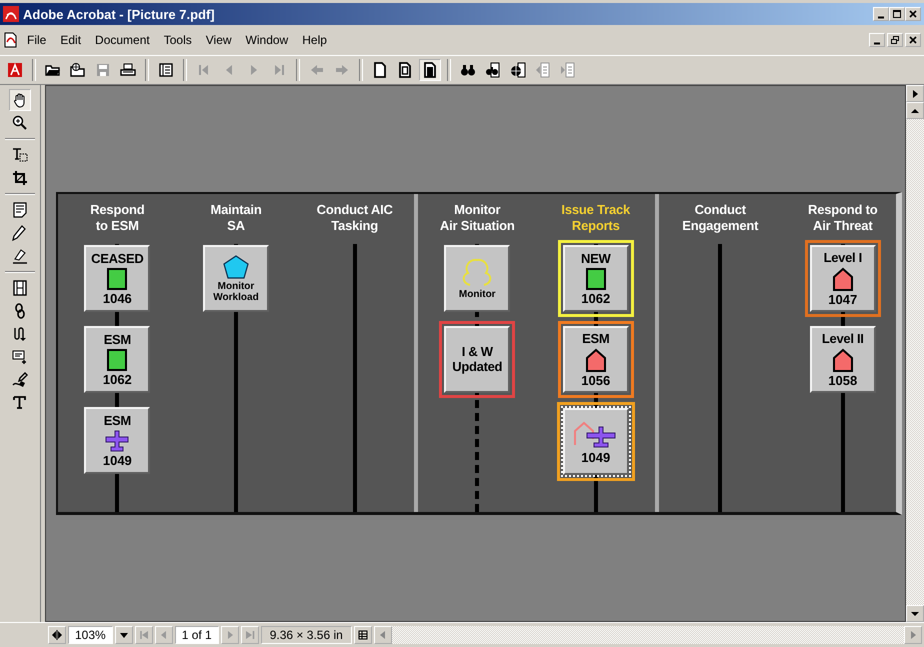 The height and width of the screenshot is (647, 924). I want to click on track-number: 1058, so click(843, 381).